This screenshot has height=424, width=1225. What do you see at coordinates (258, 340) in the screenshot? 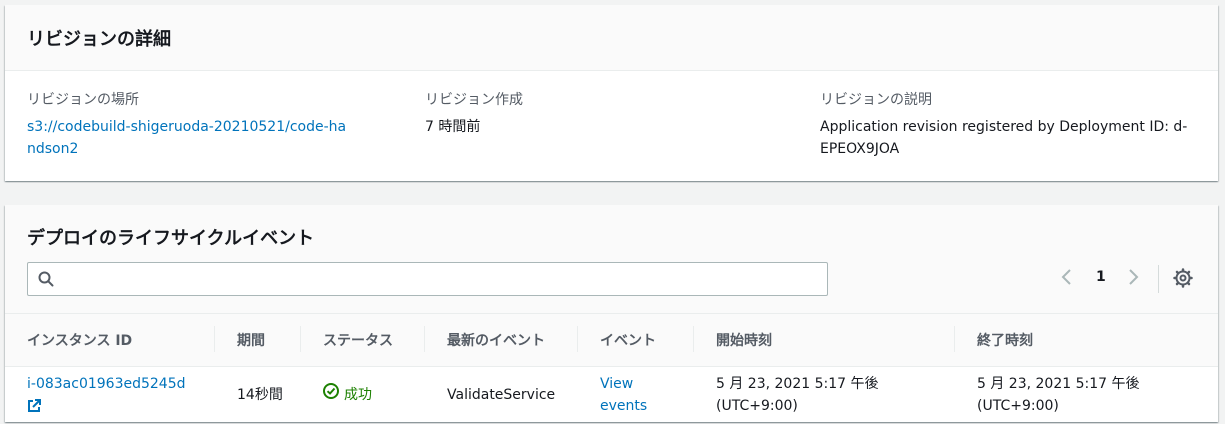
I see `column-header-duration: 期間` at bounding box center [258, 340].